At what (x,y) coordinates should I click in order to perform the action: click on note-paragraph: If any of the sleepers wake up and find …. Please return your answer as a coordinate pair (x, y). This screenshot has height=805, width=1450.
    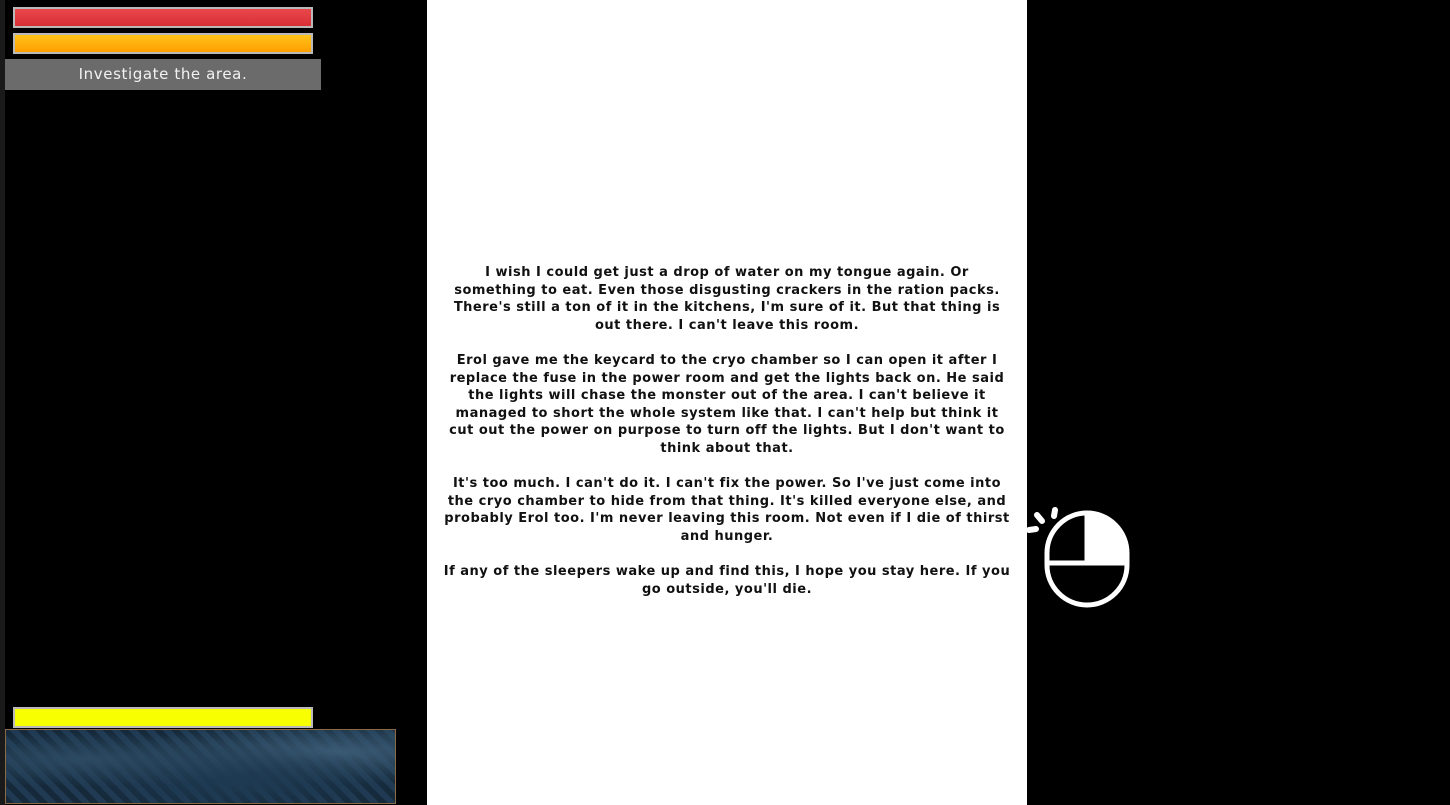
    Looking at the image, I should click on (727, 580).